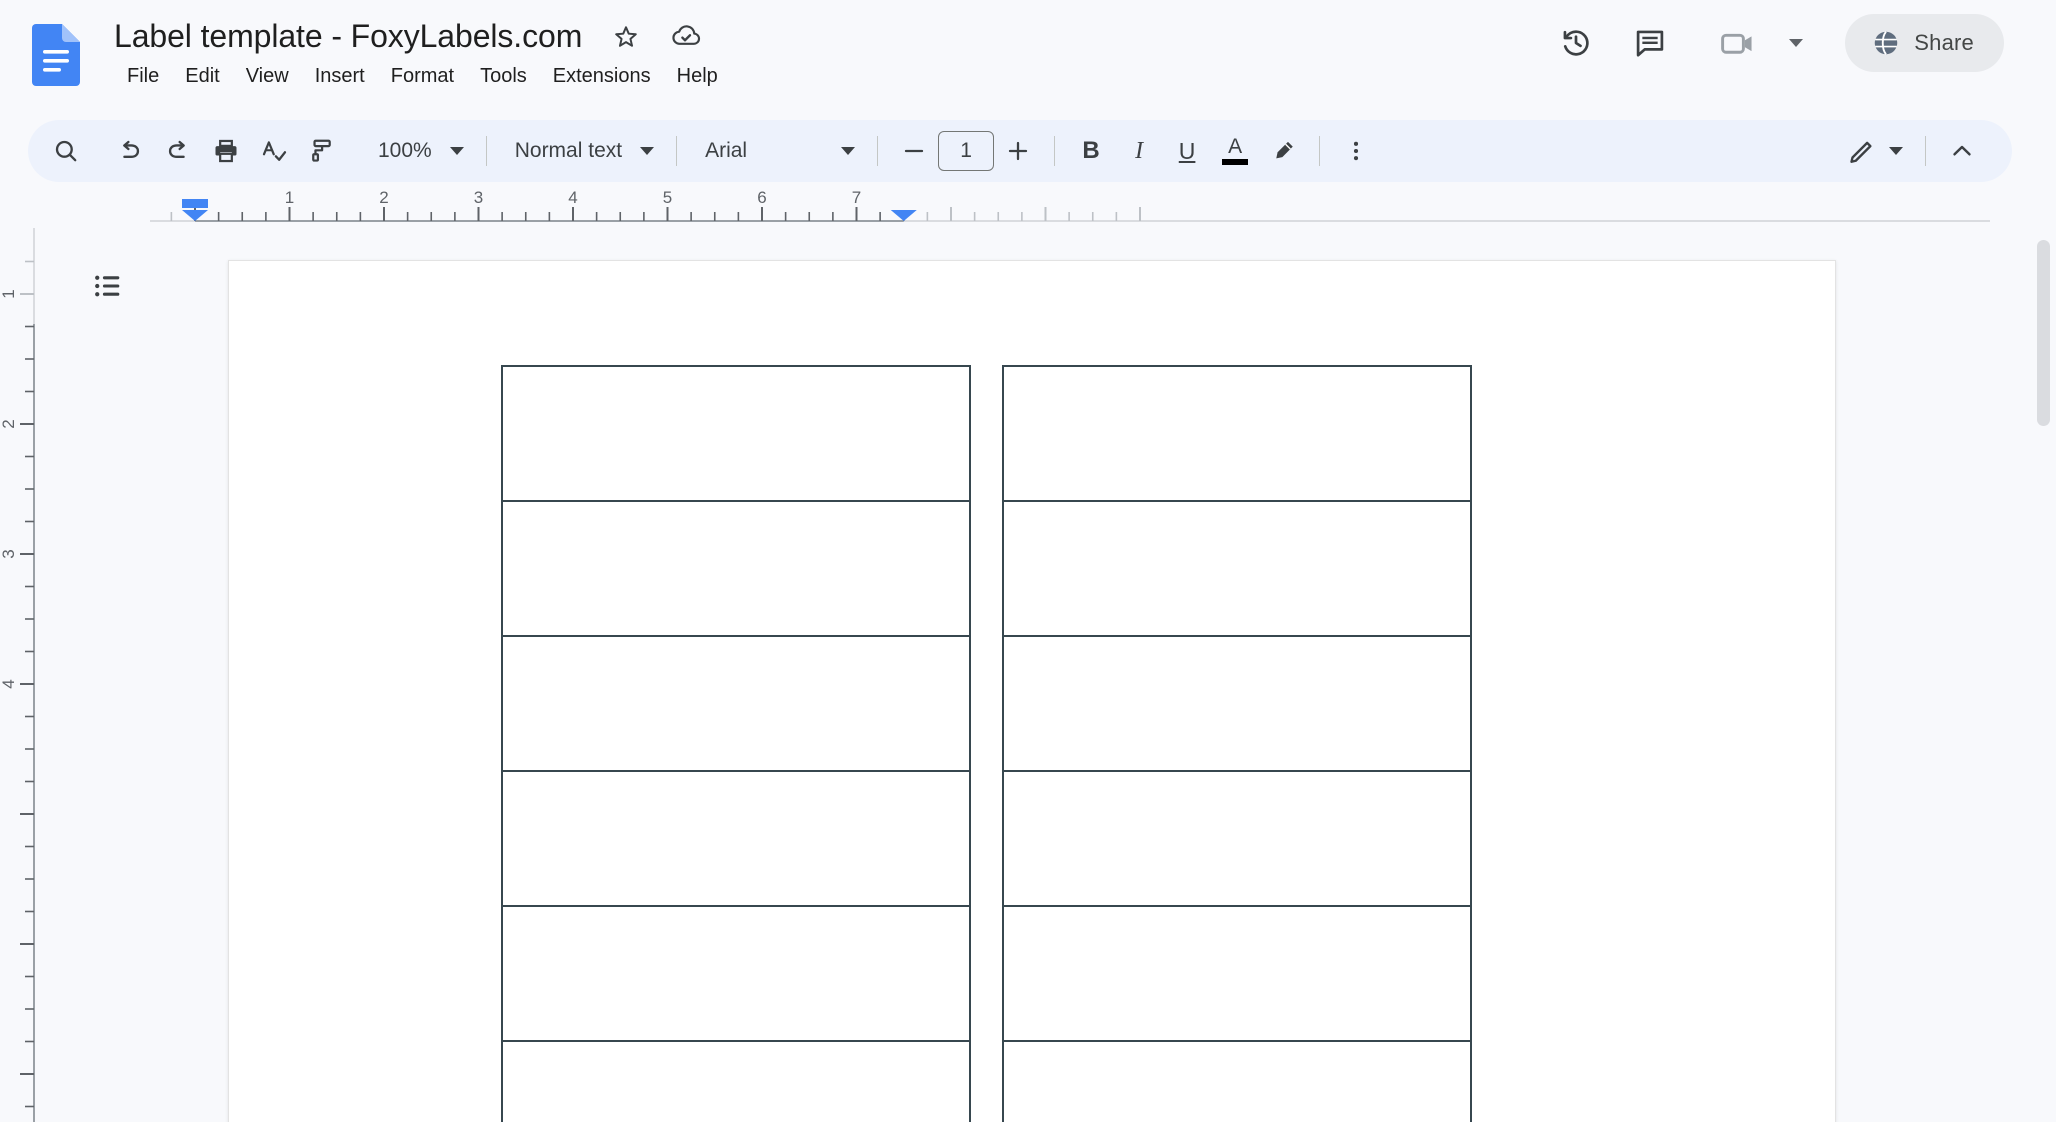 The height and width of the screenshot is (1122, 2056). What do you see at coordinates (340, 76) in the screenshot?
I see `menu-insert: Insert` at bounding box center [340, 76].